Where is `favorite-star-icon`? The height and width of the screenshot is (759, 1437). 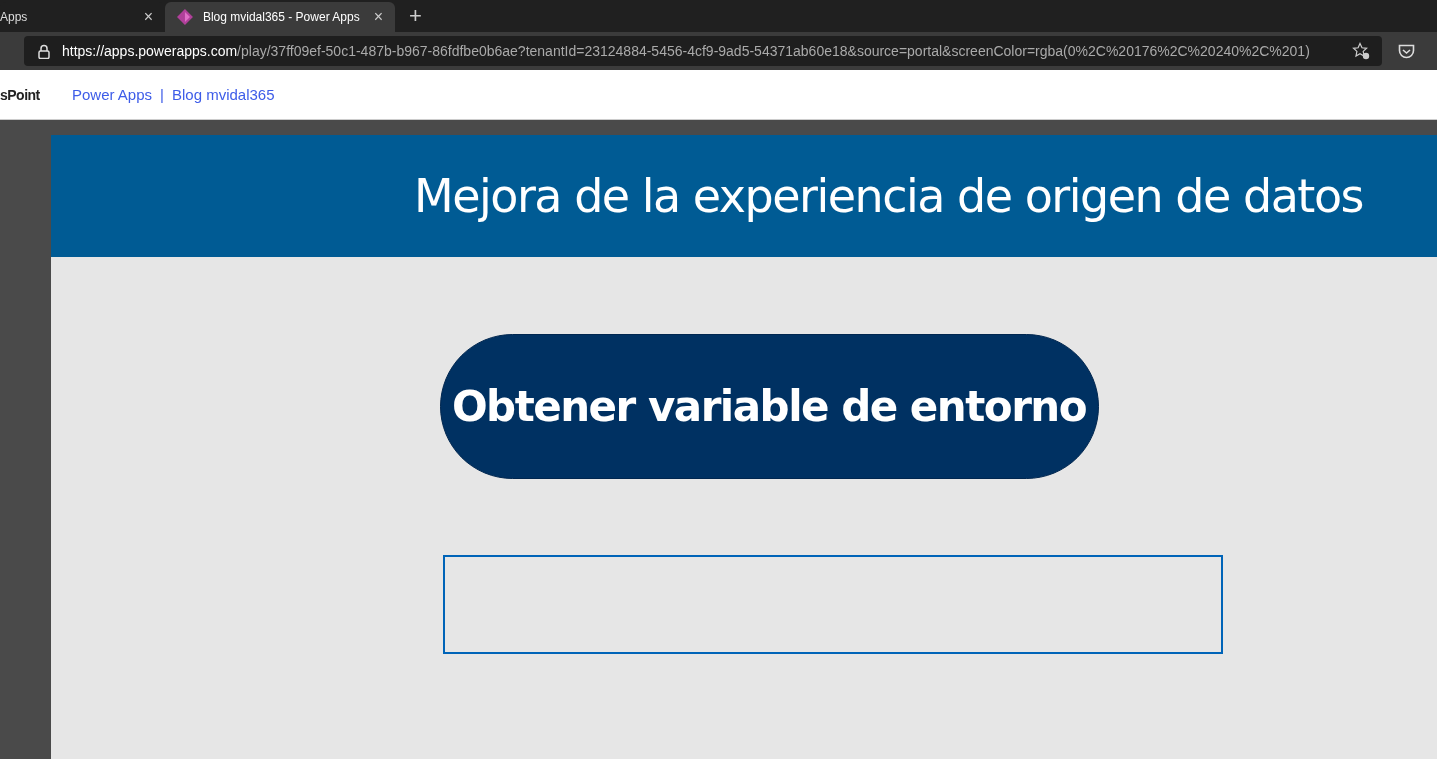
favorite-star-icon is located at coordinates (1361, 51).